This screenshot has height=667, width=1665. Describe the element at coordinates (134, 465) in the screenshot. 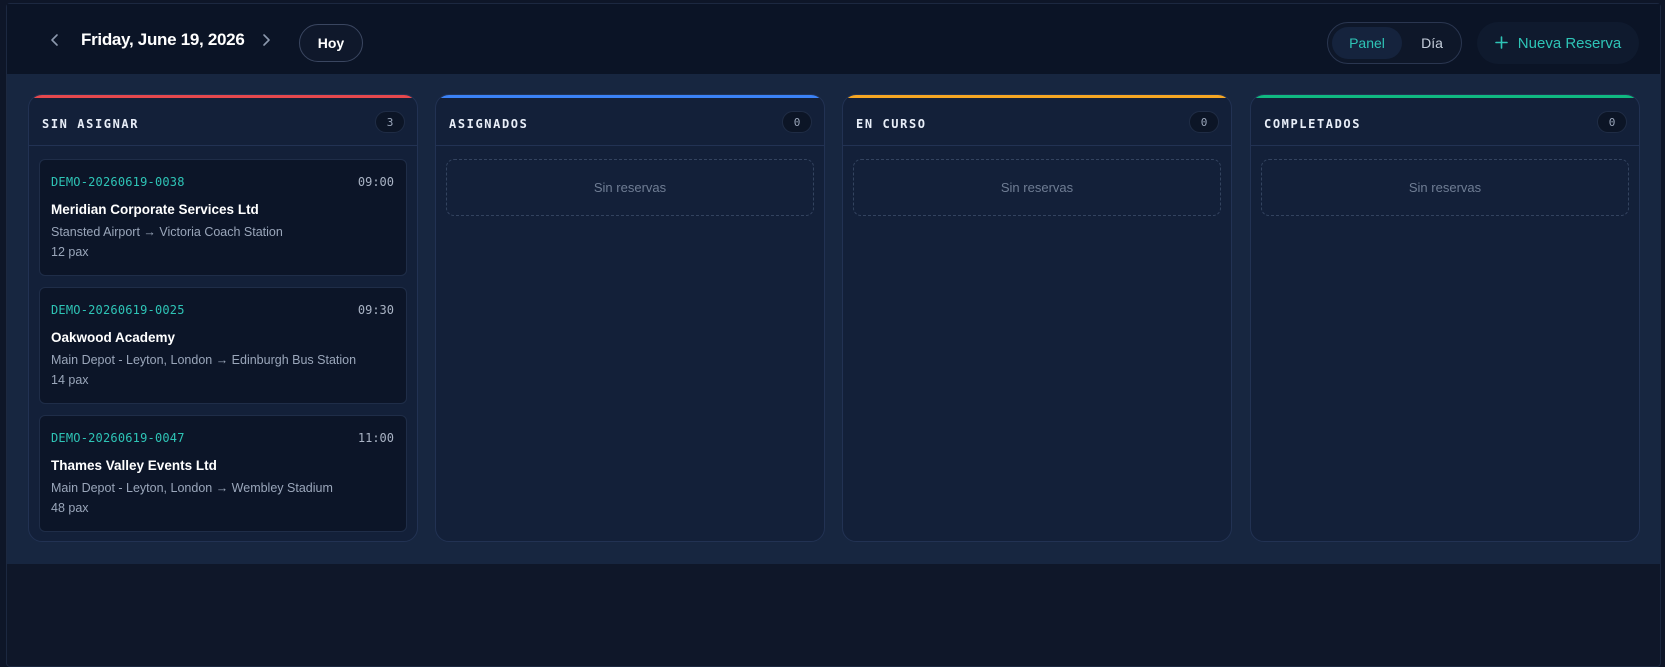

I see `booking-client: Thames Valley Events Ltd` at that location.